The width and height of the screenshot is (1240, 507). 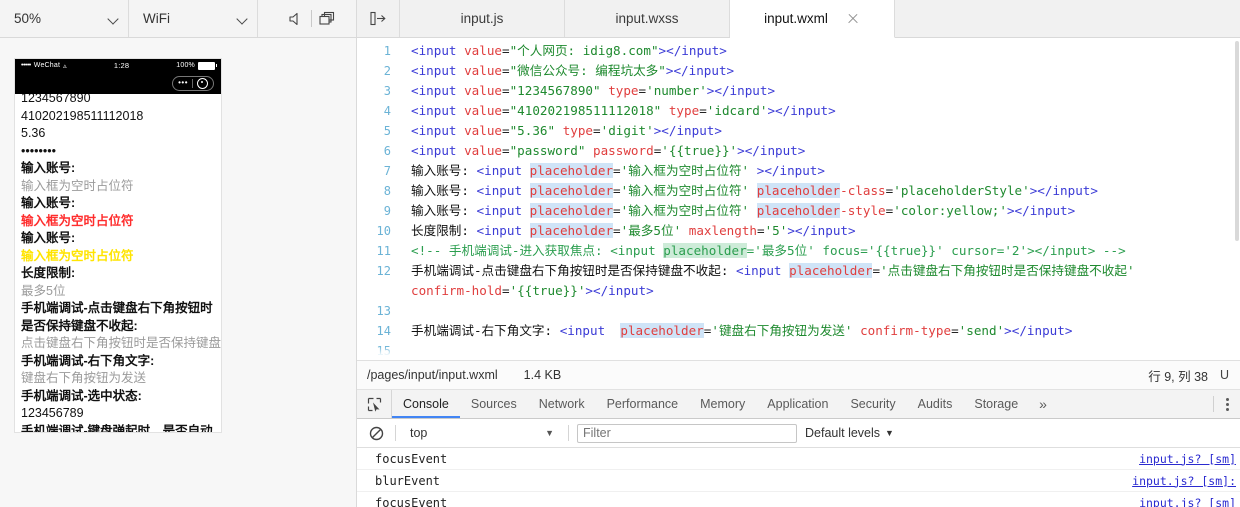 I want to click on code-token: 手机端调试-右下角文字:, so click(x=485, y=330).